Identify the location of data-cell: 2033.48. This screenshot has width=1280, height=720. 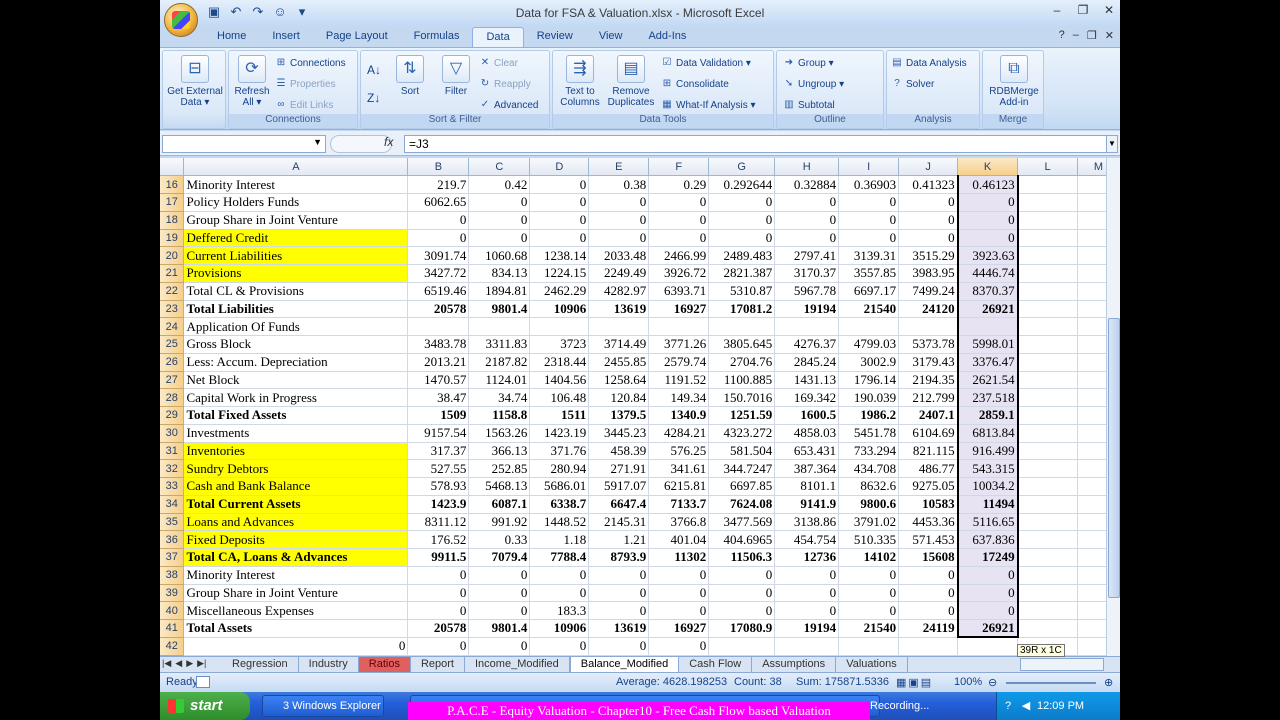
(619, 255).